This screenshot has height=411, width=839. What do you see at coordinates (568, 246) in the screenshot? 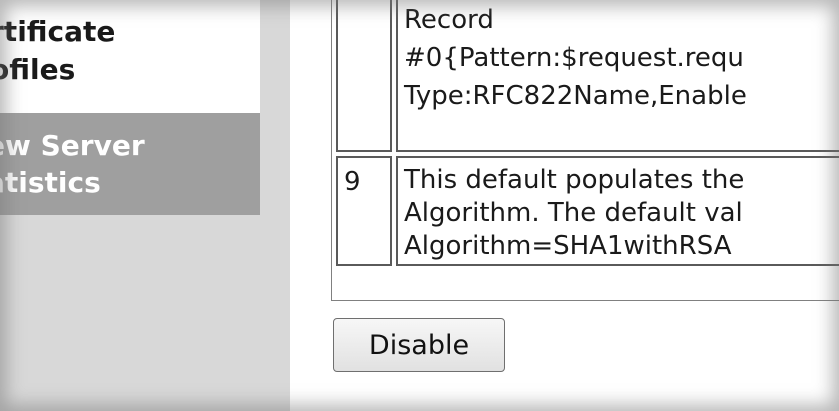
I see `description-line: Algorithm=SHA1withRSA` at bounding box center [568, 246].